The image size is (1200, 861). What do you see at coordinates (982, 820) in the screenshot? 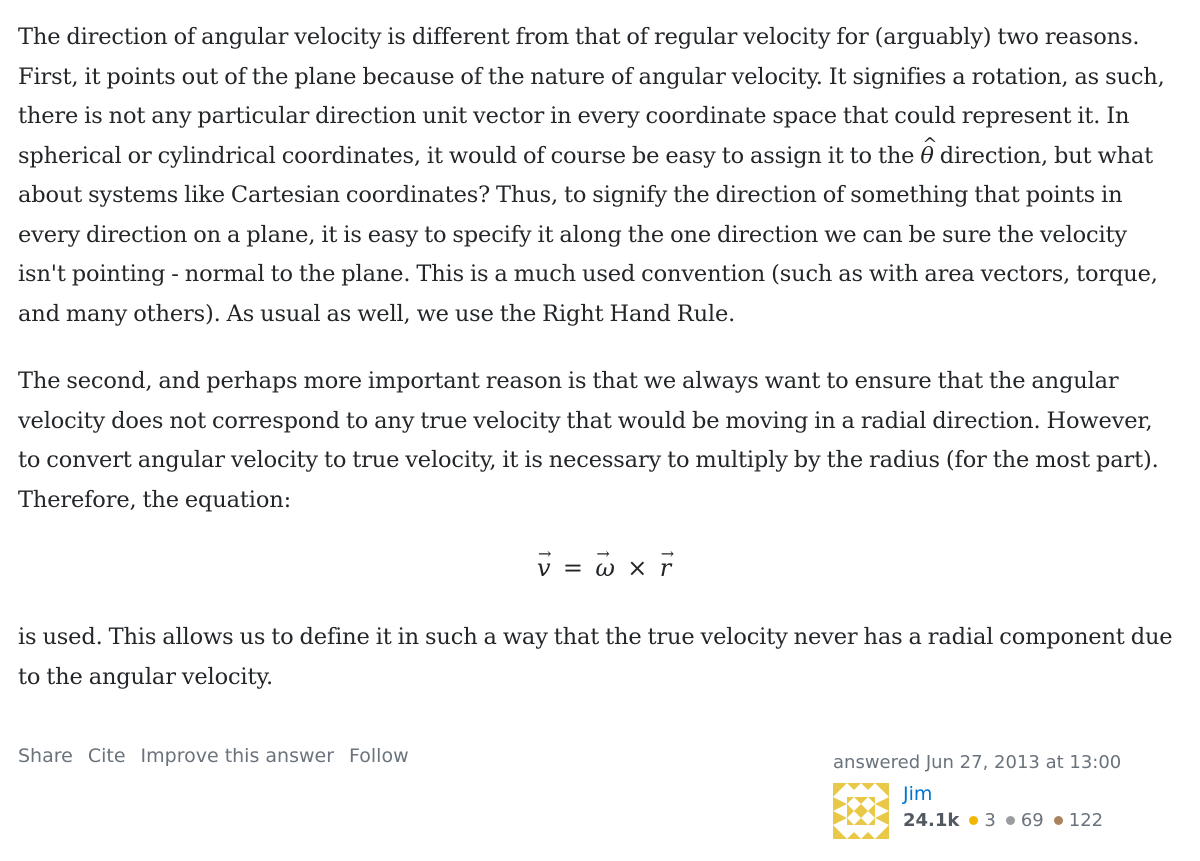
I see `gold-badges: 3` at bounding box center [982, 820].